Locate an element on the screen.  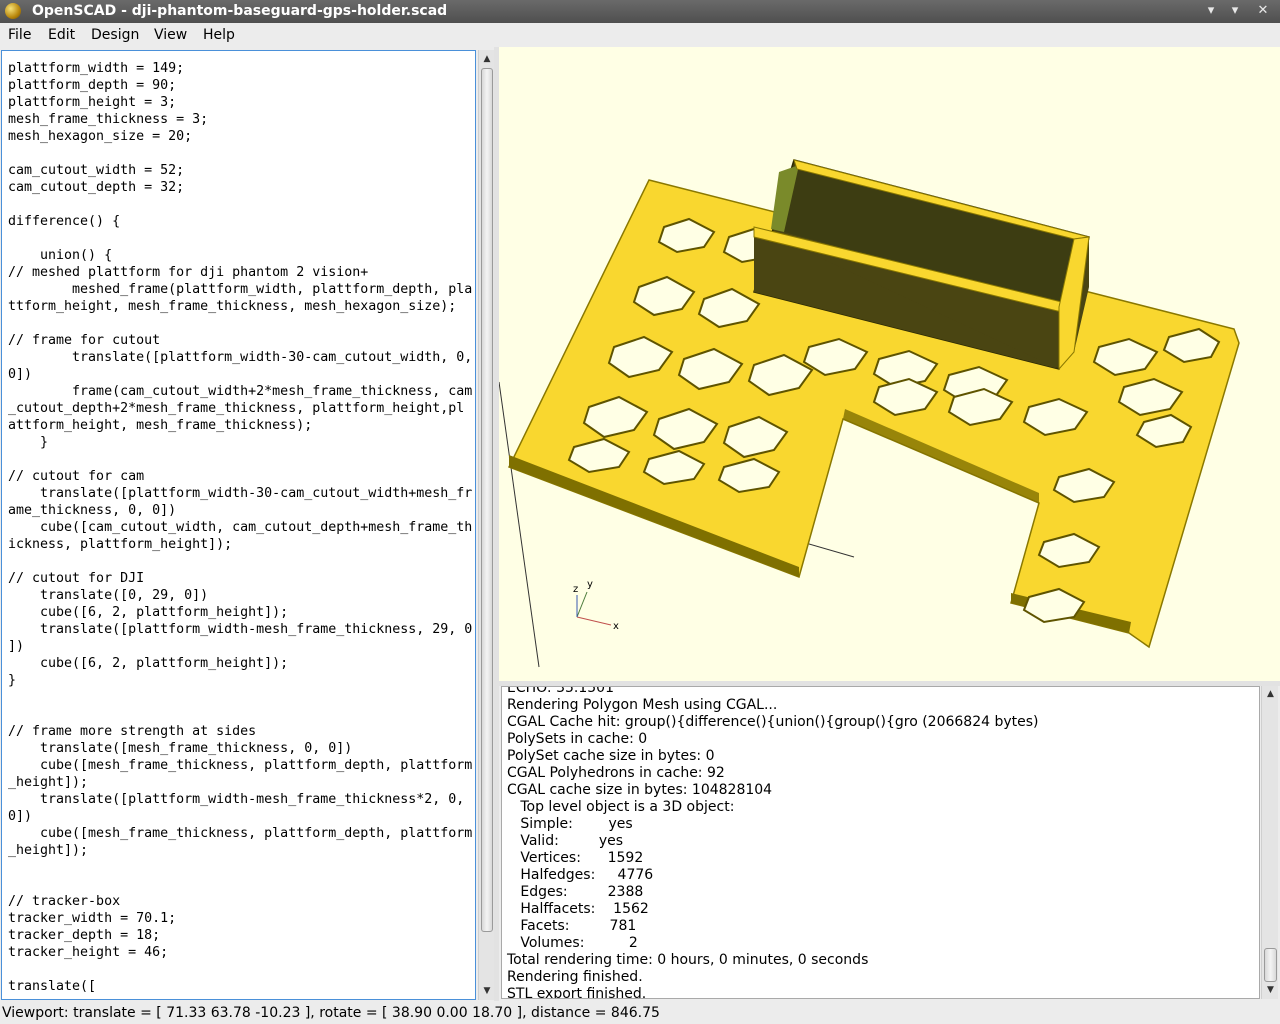
menu-file: File is located at coordinates (19, 35).